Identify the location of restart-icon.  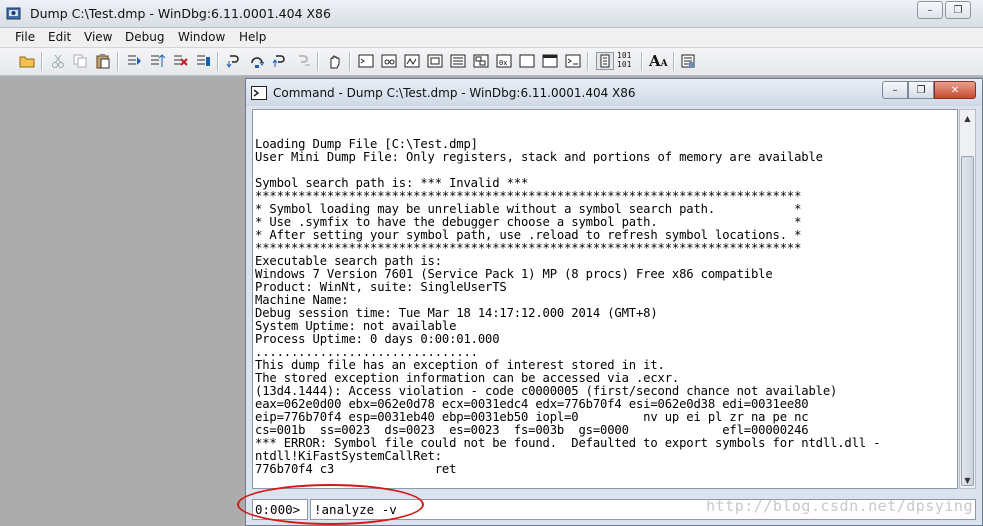
(157, 61).